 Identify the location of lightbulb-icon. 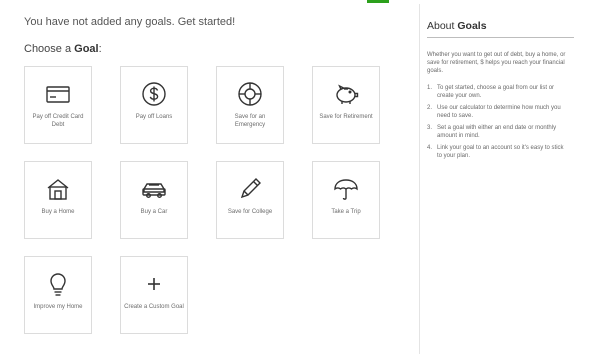
(58, 284).